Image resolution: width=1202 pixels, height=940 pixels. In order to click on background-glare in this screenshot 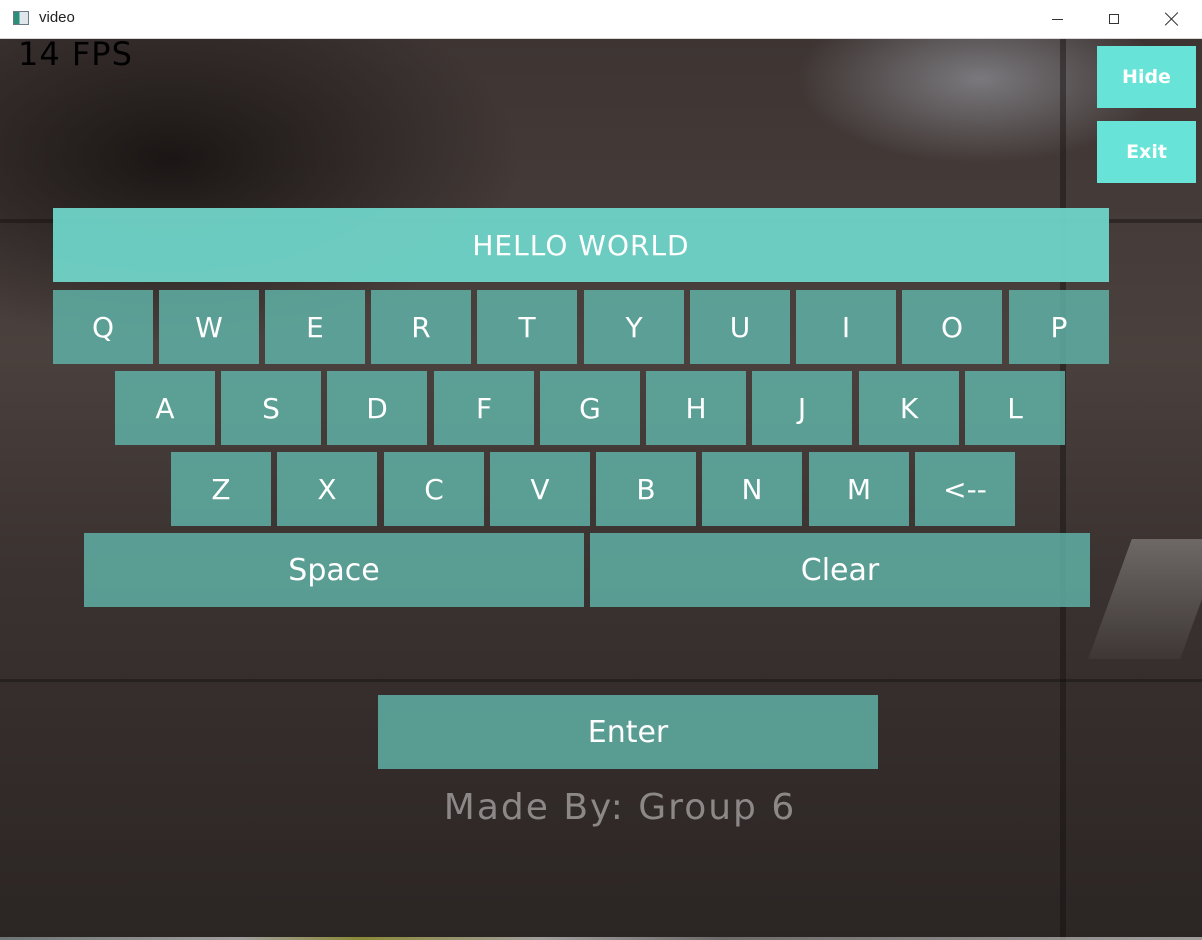, I will do `click(1145, 599)`.